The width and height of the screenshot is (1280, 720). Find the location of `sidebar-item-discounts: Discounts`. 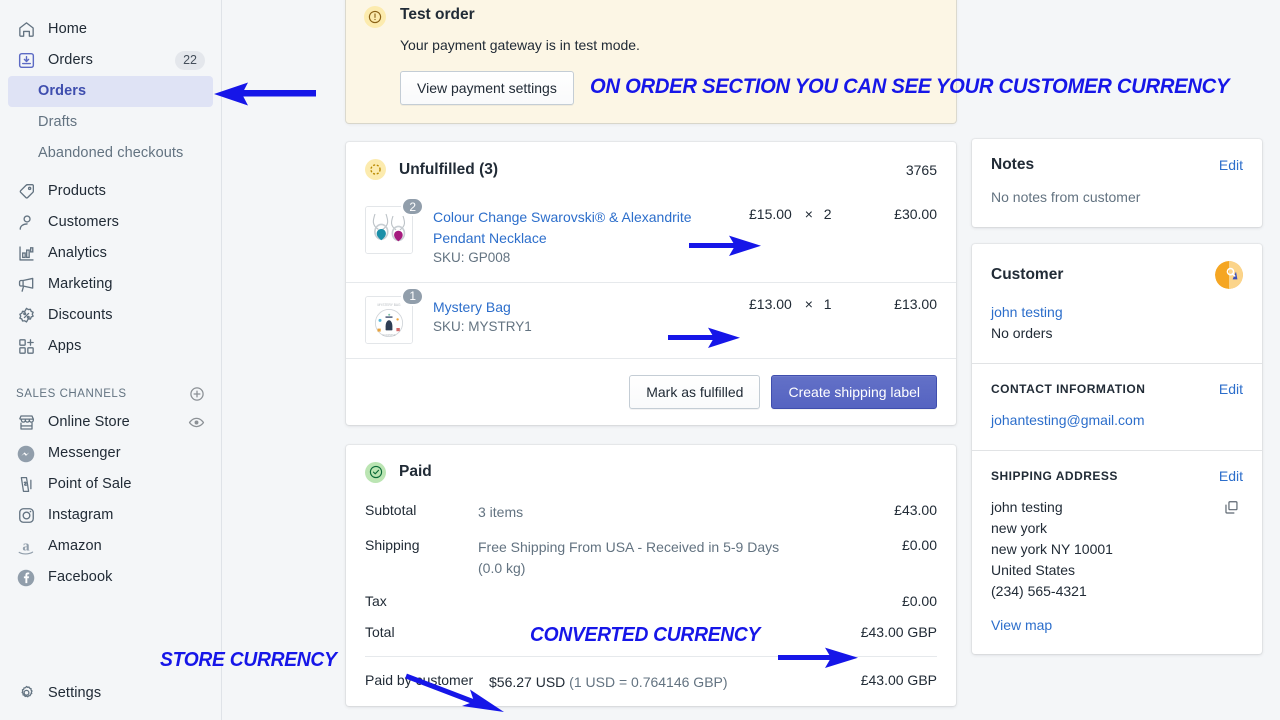

sidebar-item-discounts: Discounts is located at coordinates (110, 315).